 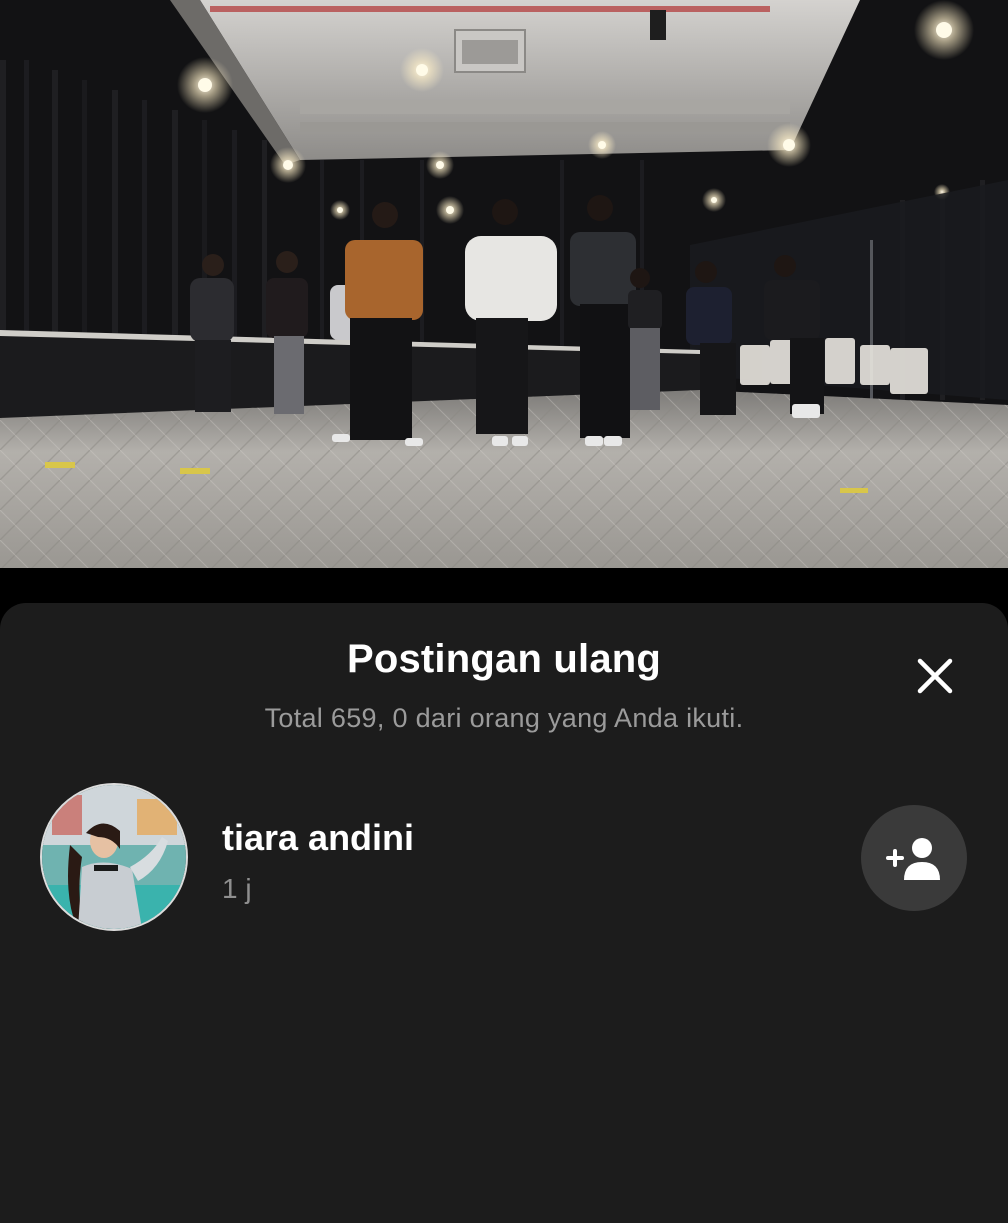 What do you see at coordinates (318, 838) in the screenshot?
I see `user-name: tiara andini` at bounding box center [318, 838].